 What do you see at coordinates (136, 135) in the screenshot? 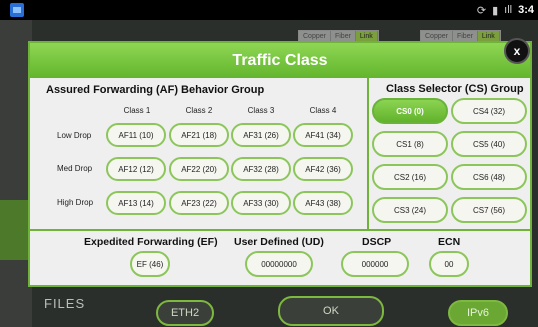
I see `af11-button: AF11 (10)` at bounding box center [136, 135].